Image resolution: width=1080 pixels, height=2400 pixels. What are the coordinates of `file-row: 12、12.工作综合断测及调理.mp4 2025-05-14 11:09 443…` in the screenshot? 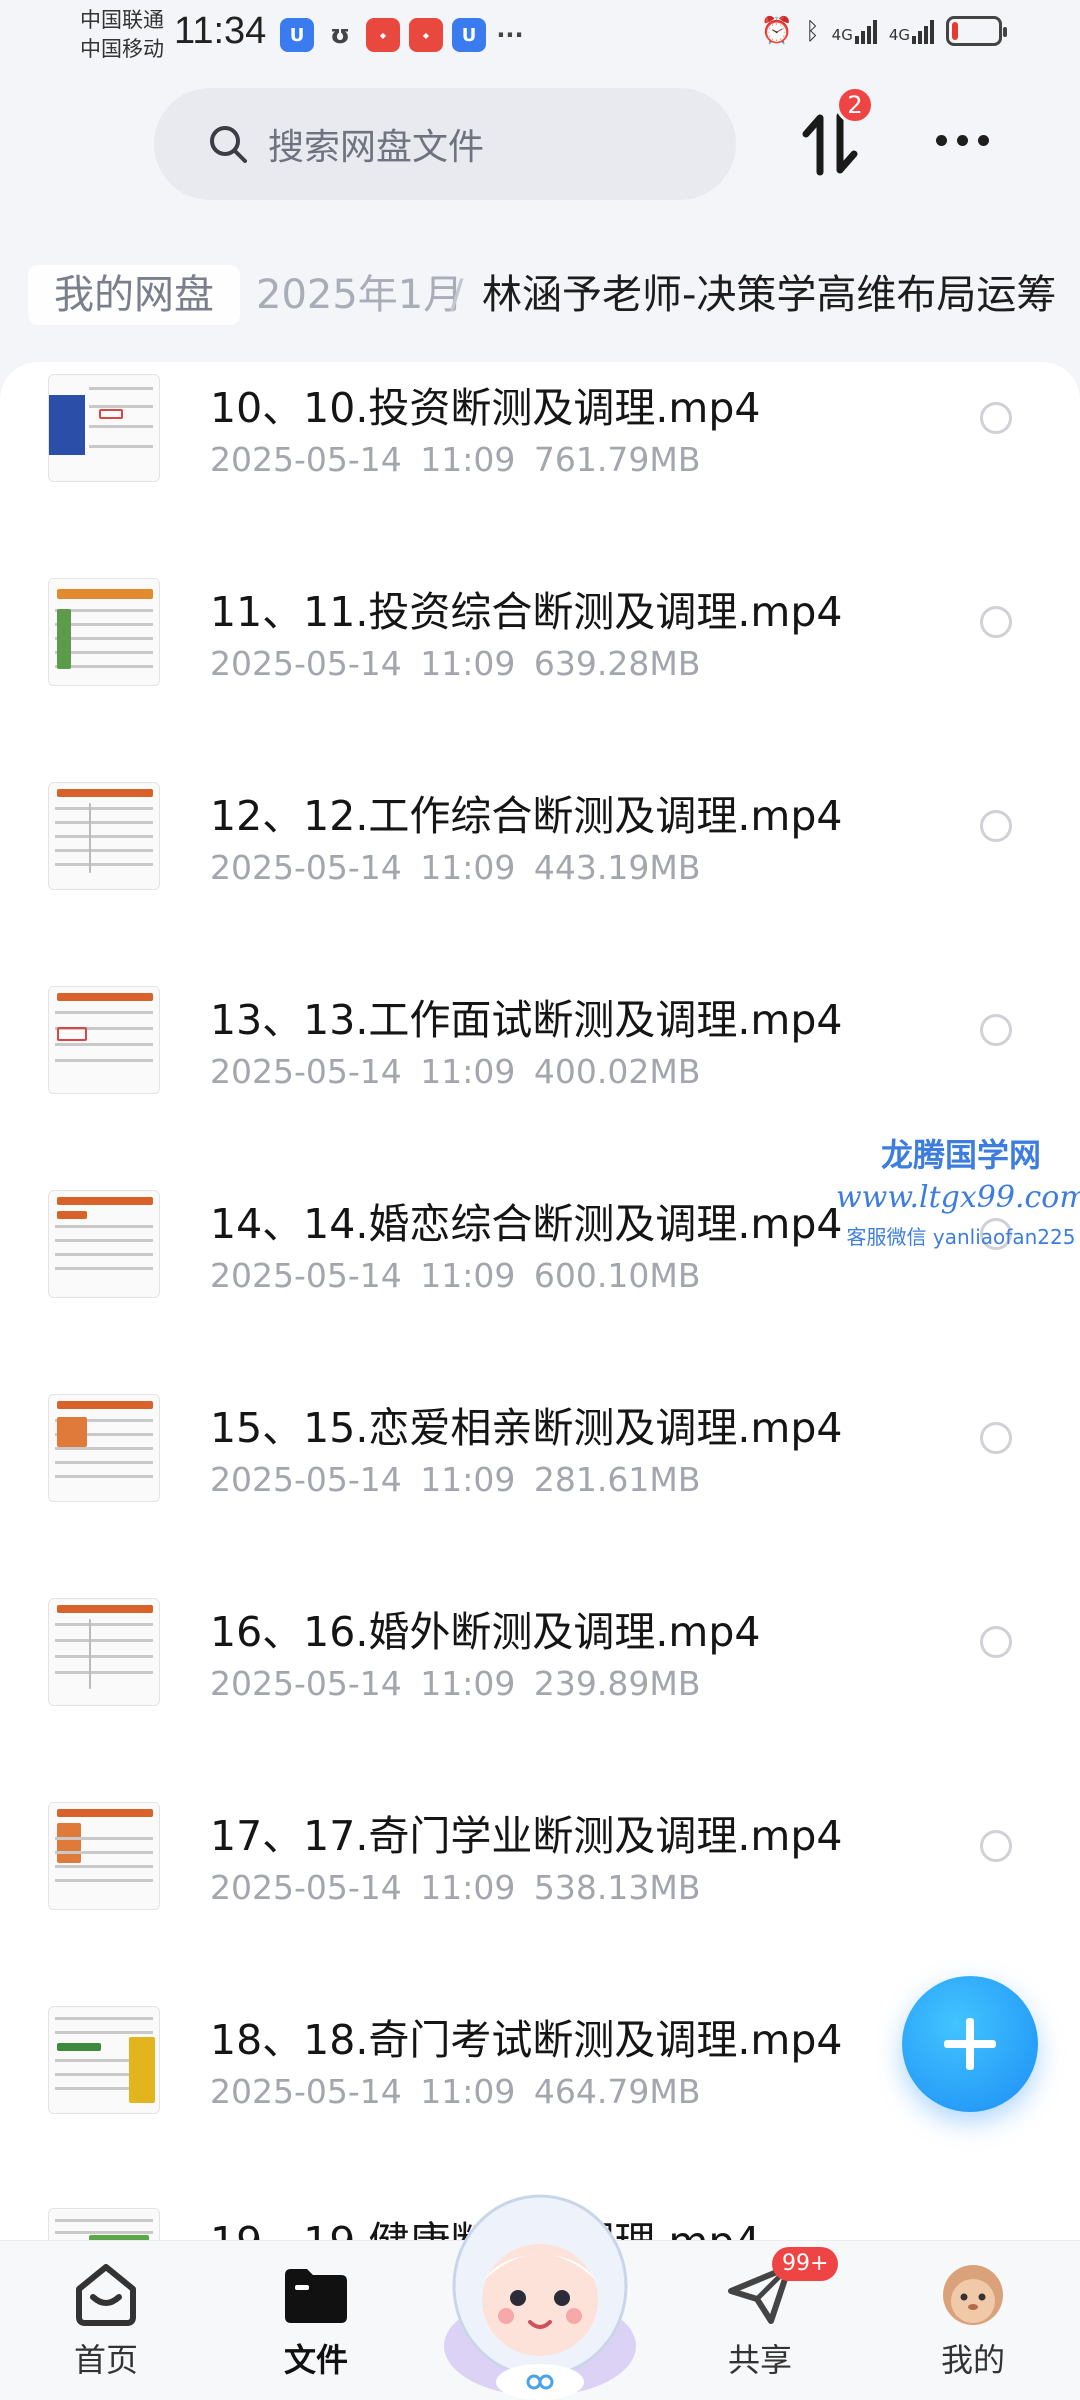 It's located at (540, 864).